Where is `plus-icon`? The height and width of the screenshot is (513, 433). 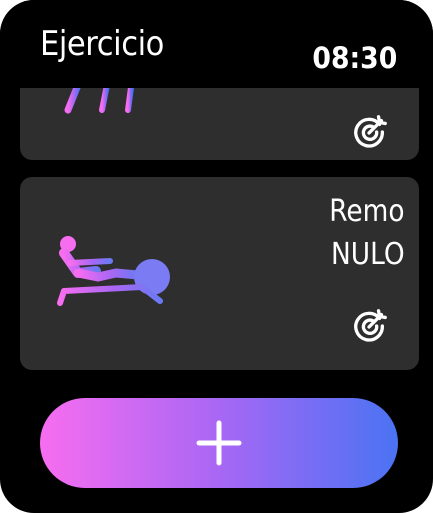 plus-icon is located at coordinates (219, 443).